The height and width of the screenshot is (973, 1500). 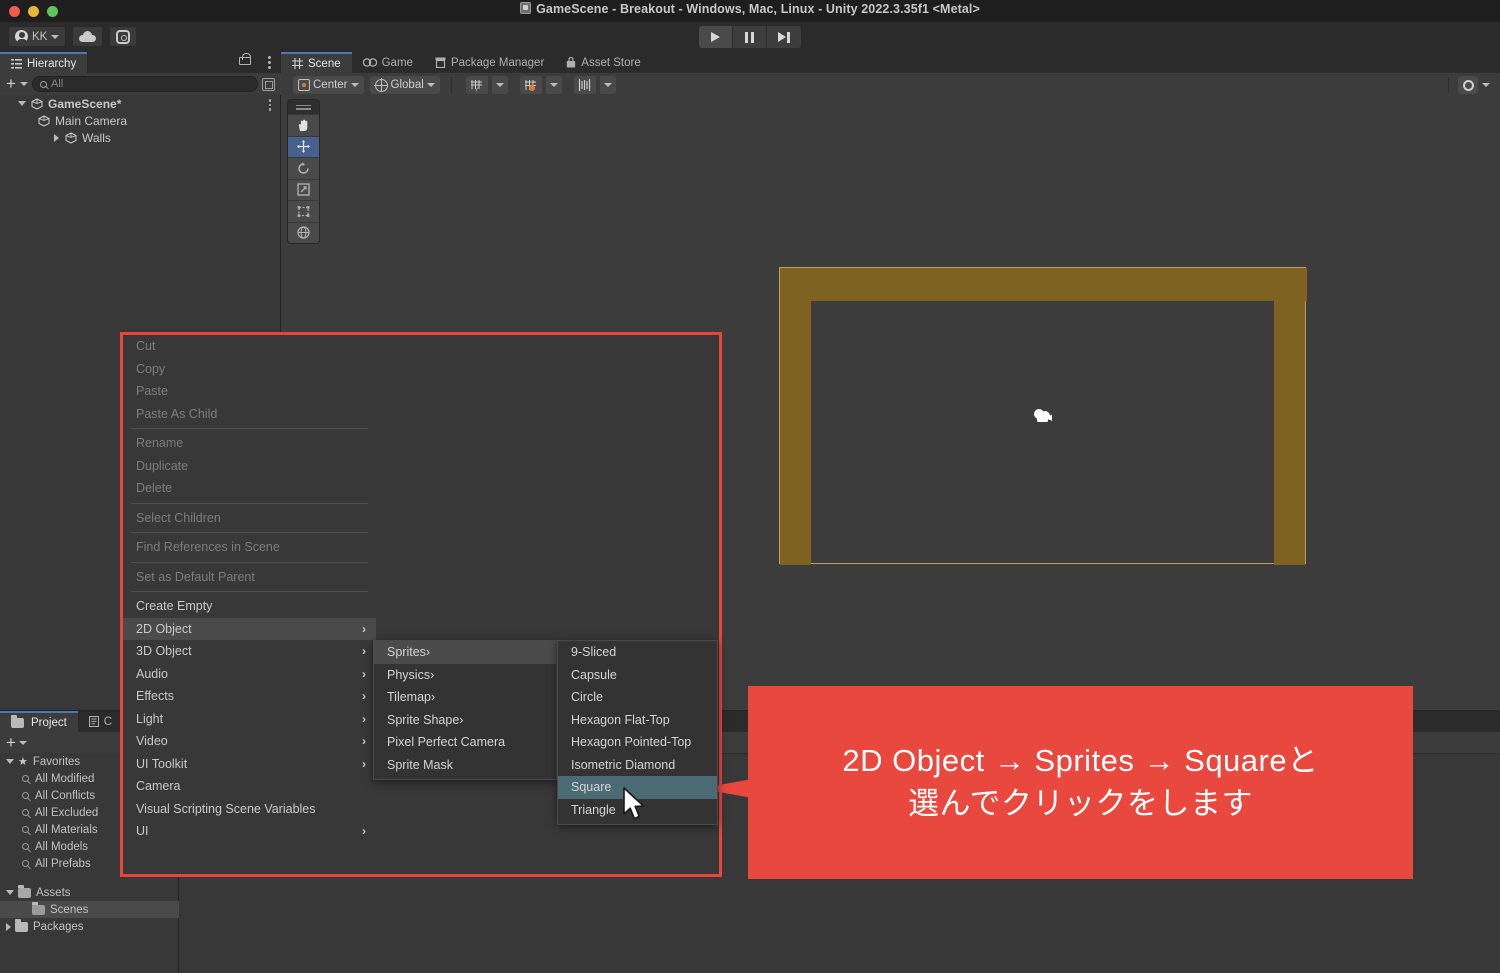 I want to click on menu-item-camera: Camera, so click(x=249, y=786).